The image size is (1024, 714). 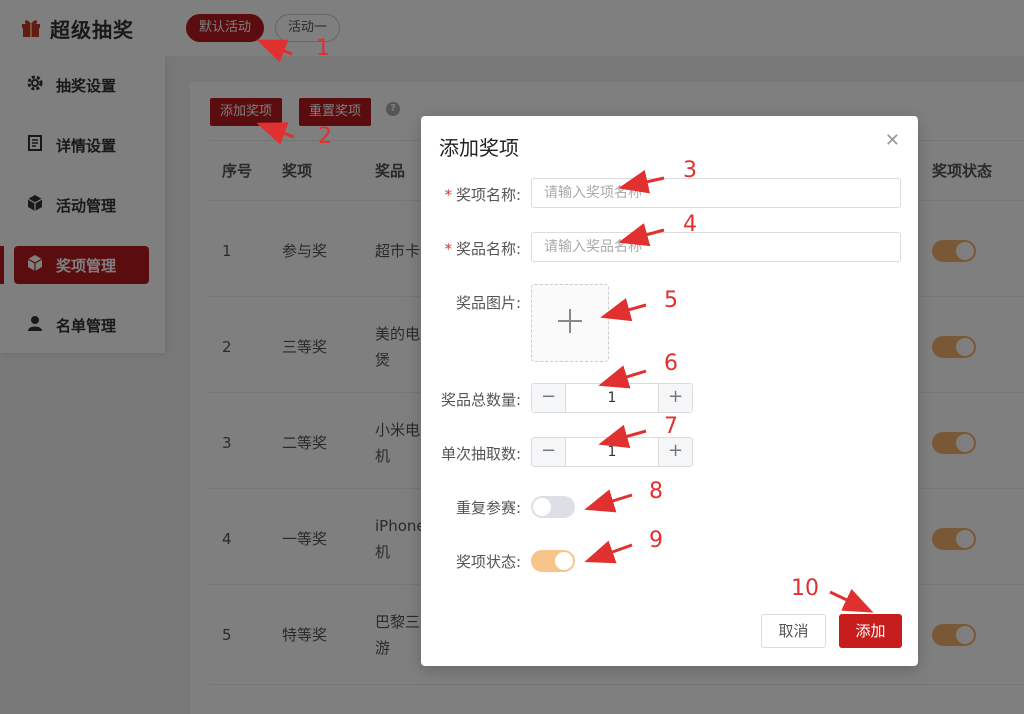 What do you see at coordinates (488, 303) in the screenshot?
I see `prize-image-label: 奖品图片:` at bounding box center [488, 303].